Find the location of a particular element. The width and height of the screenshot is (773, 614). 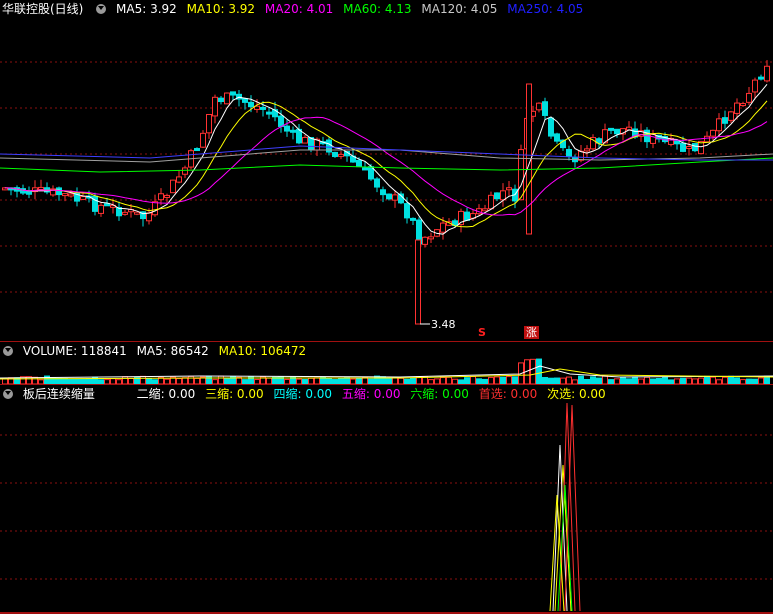

volume-ma5-label: MA5: 86542 is located at coordinates (172, 351).